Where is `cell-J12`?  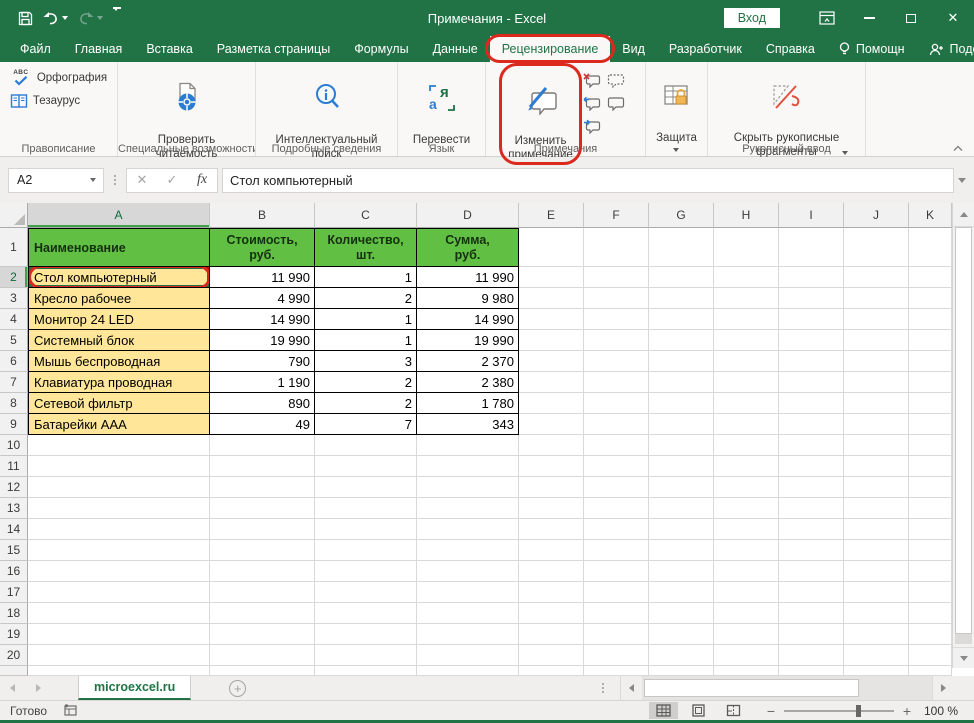 cell-J12 is located at coordinates (876, 487).